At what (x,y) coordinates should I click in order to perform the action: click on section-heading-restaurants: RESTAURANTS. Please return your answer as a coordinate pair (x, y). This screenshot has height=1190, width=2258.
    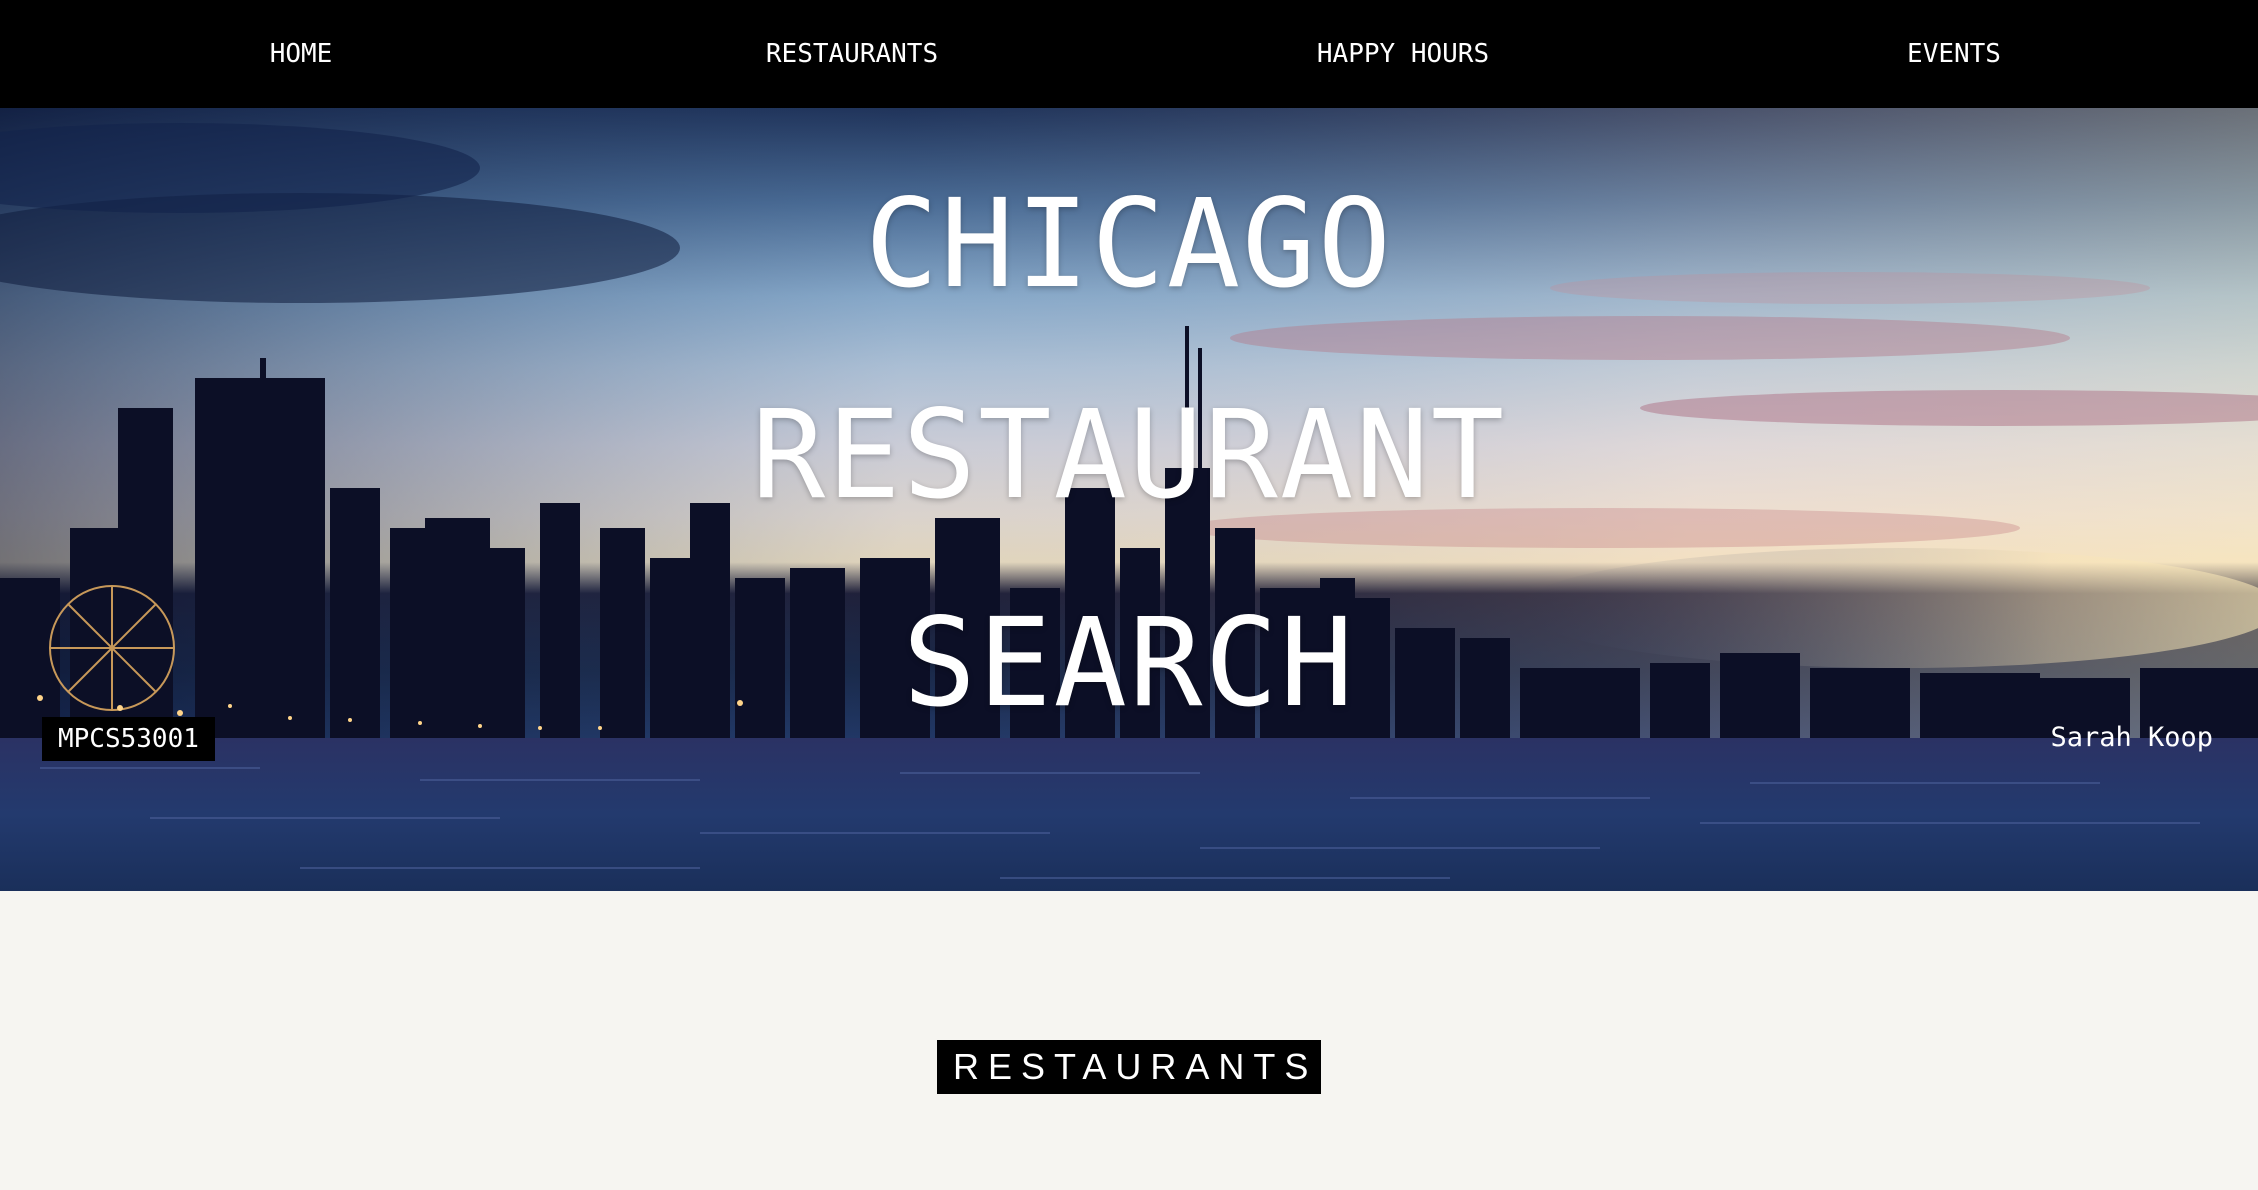
    Looking at the image, I should click on (1129, 1067).